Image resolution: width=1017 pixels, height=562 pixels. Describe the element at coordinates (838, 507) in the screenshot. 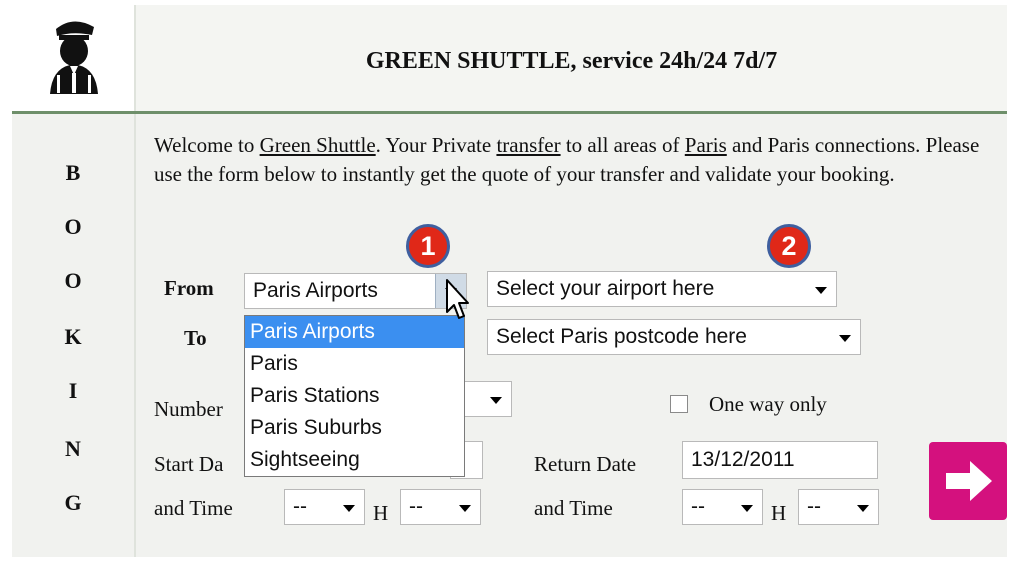

I see `return-minute-select: --` at that location.